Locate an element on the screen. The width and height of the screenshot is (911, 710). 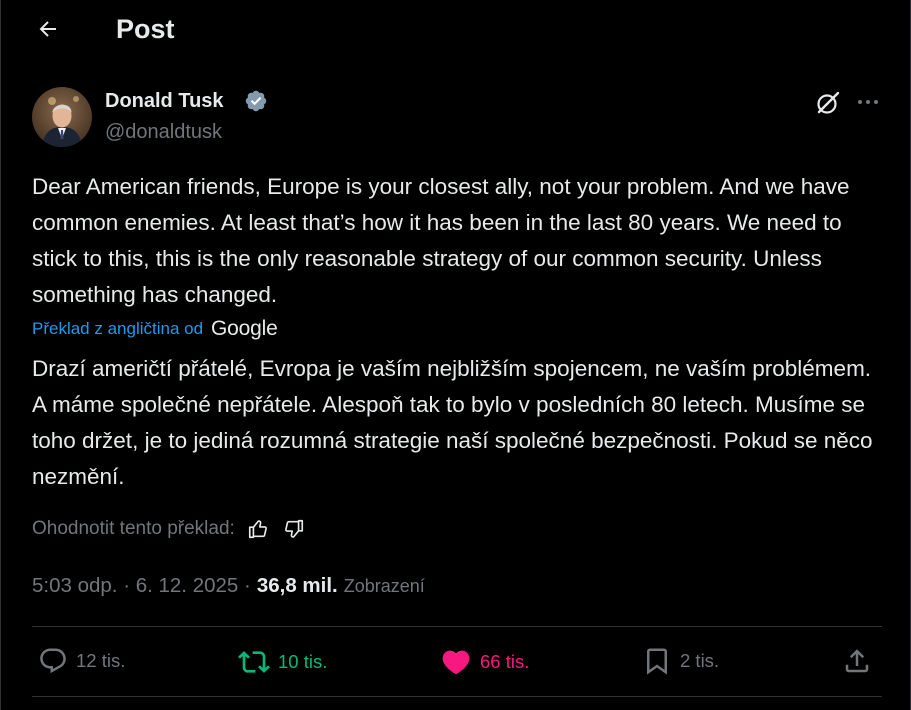
avatar is located at coordinates (62, 117).